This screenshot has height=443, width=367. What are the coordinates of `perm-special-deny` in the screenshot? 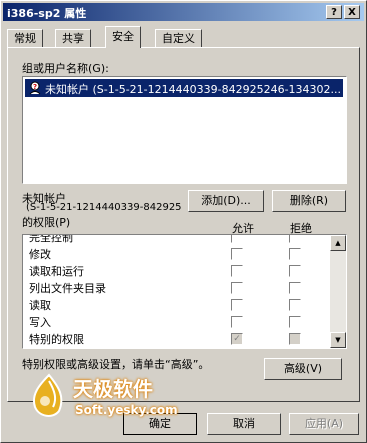 It's located at (295, 339).